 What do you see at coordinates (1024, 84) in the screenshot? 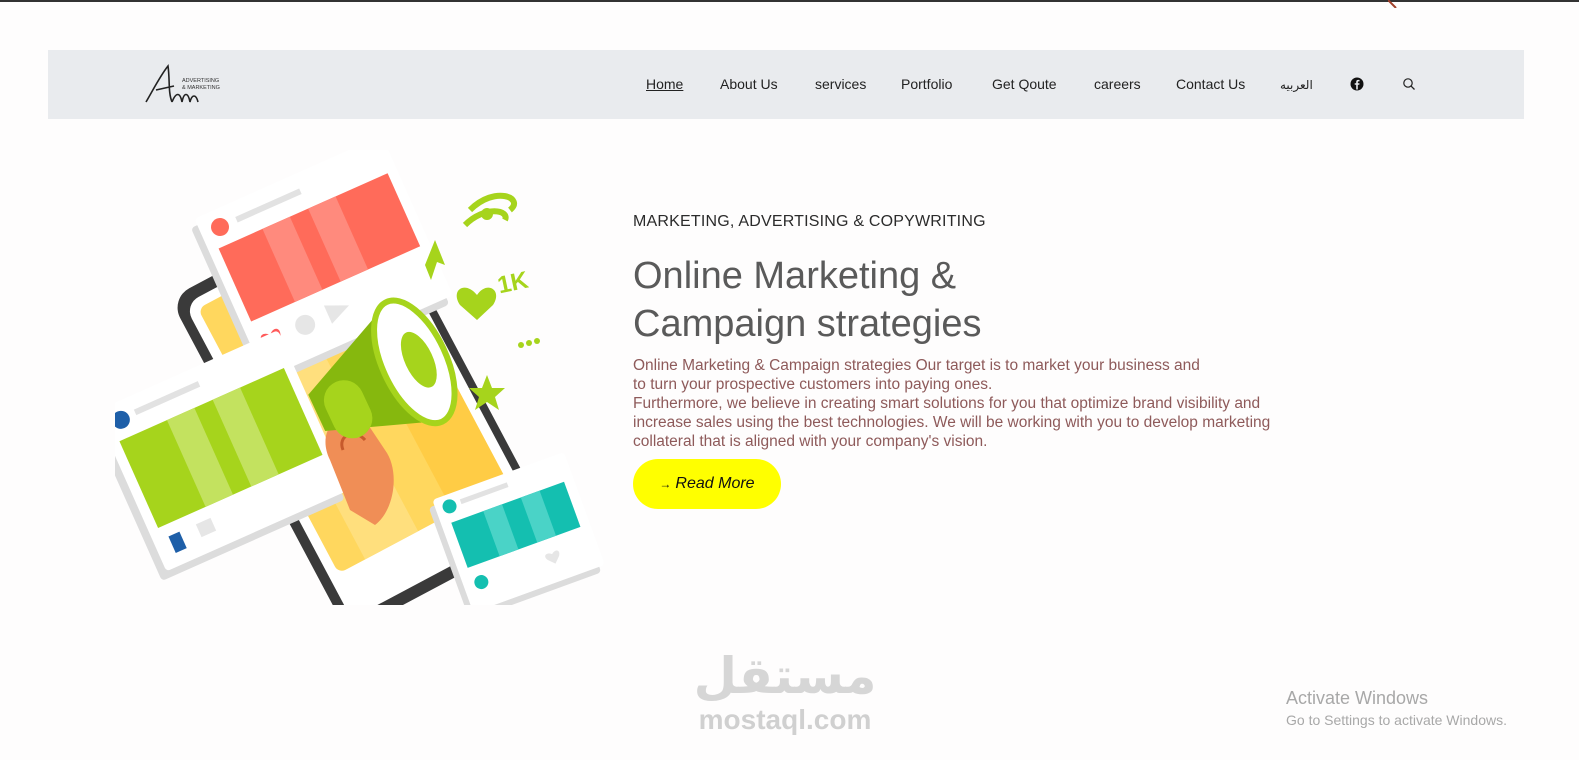
I see `nav-get-quote: Get Qoute` at bounding box center [1024, 84].